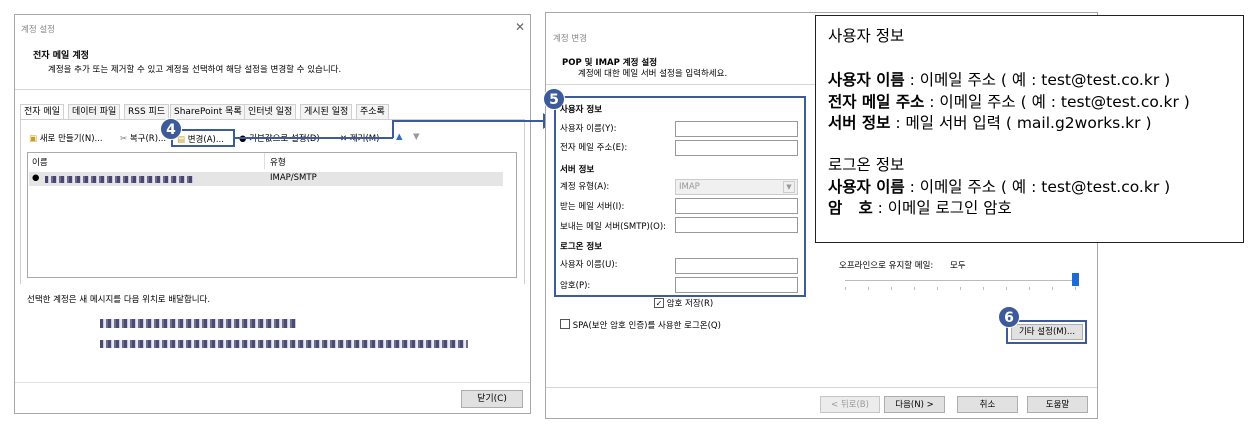  I want to click on outgoing-server-input, so click(736, 225).